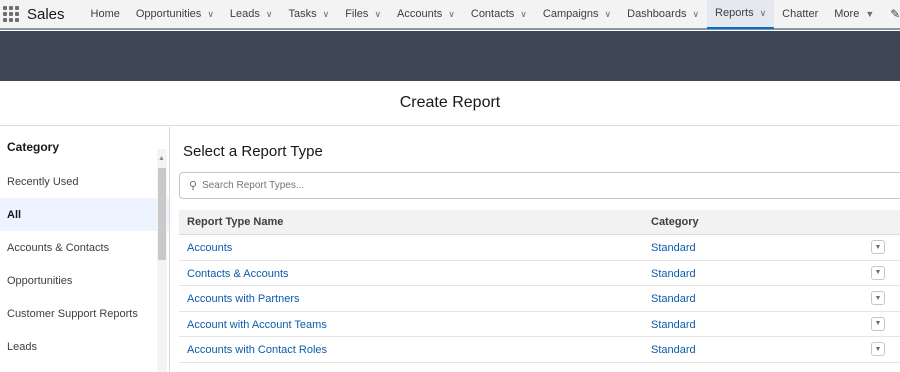  I want to click on nav-item-dashboards: Dashboards ∨, so click(663, 14).